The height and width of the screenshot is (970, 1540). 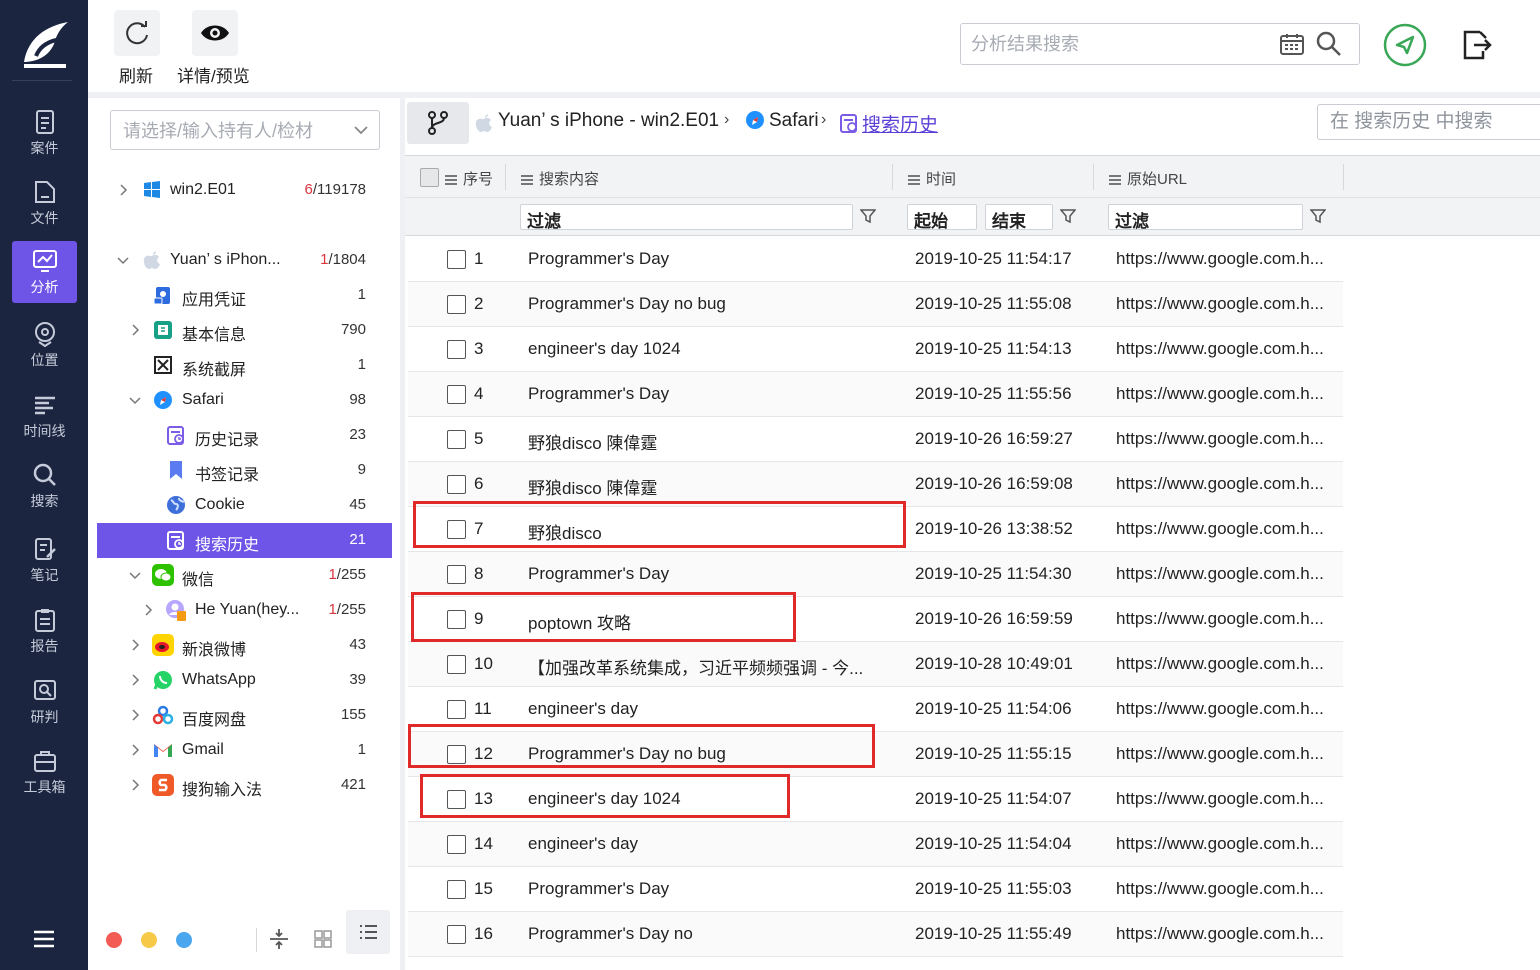 What do you see at coordinates (244, 260) in the screenshot?
I see `tree-item-iphone: Yuan’ s iPhon... 1/1804` at bounding box center [244, 260].